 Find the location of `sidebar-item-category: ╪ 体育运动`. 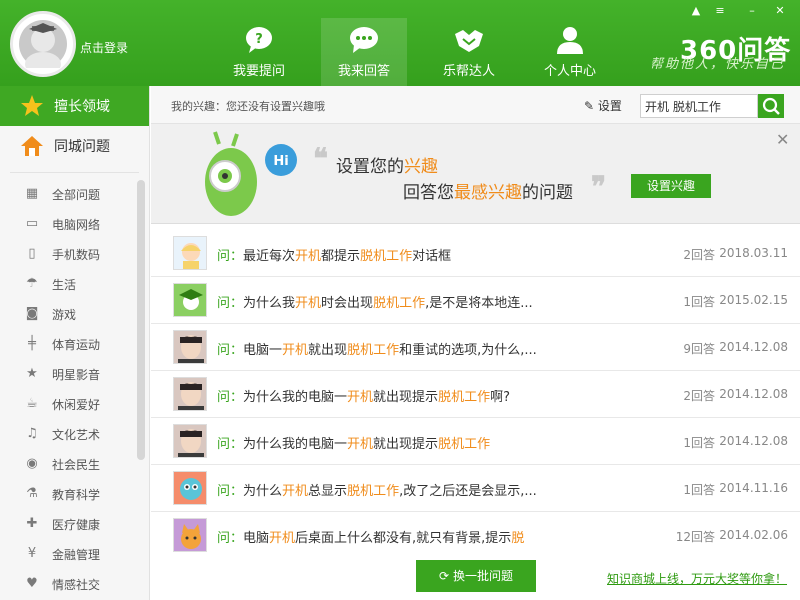

sidebar-item-category: ╪ 体育运动 is located at coordinates (74, 344).